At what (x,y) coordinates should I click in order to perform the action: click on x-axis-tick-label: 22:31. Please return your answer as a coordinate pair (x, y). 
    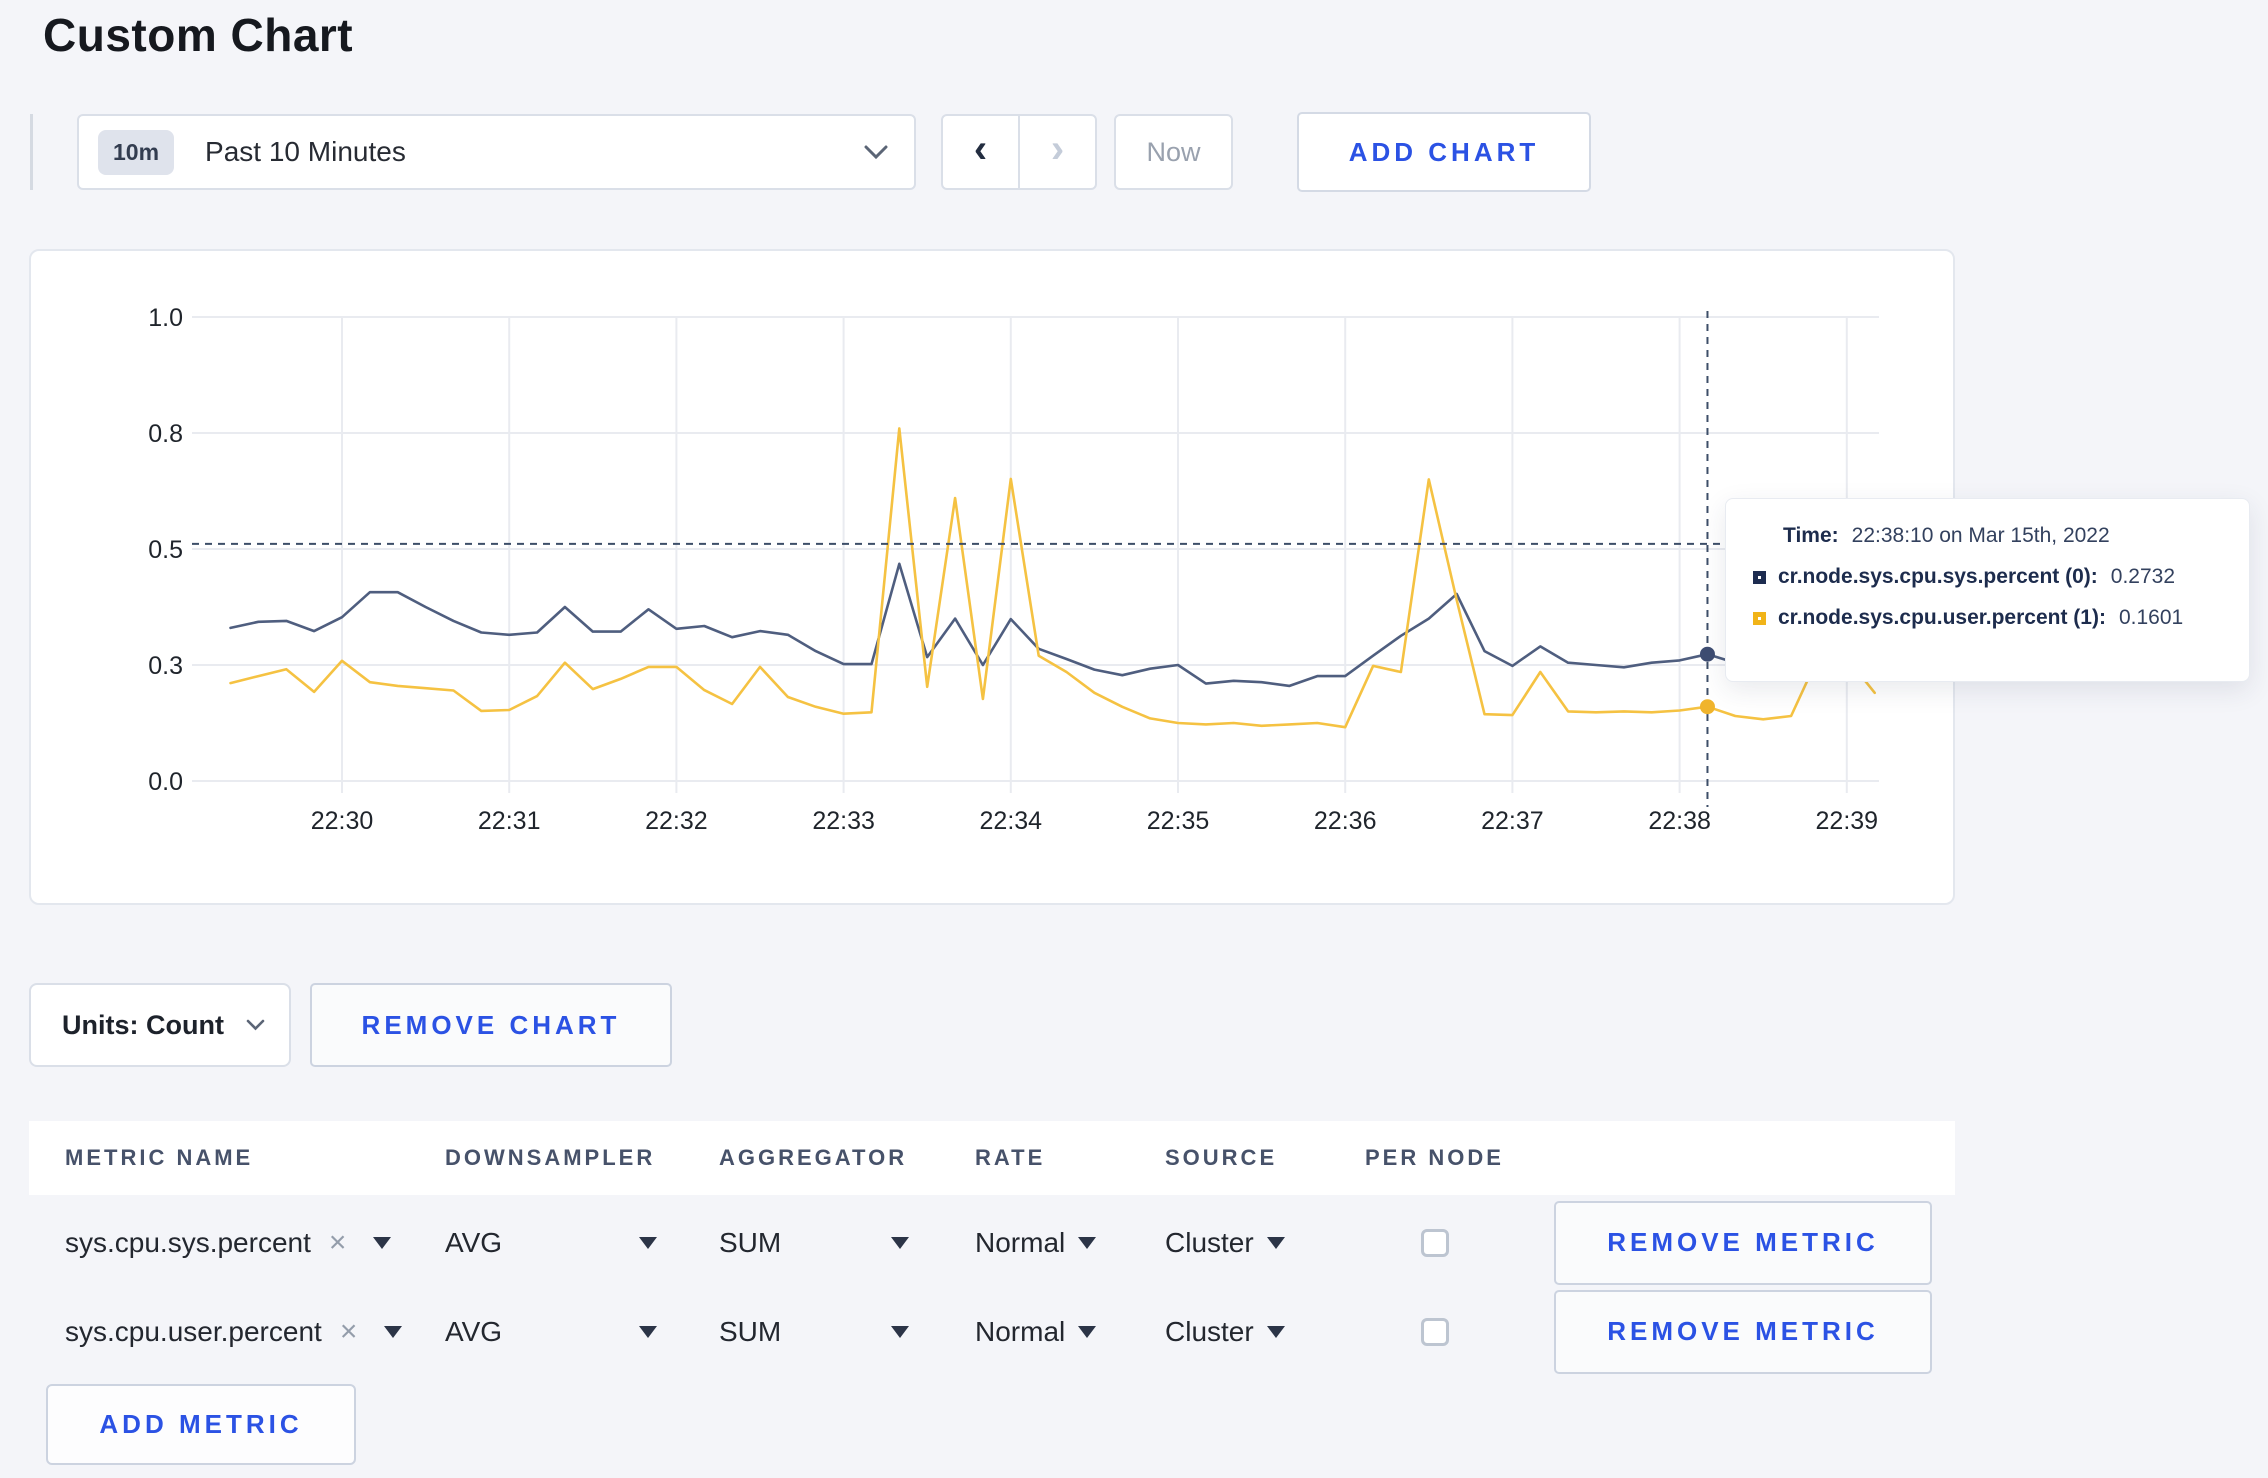
    Looking at the image, I should click on (509, 821).